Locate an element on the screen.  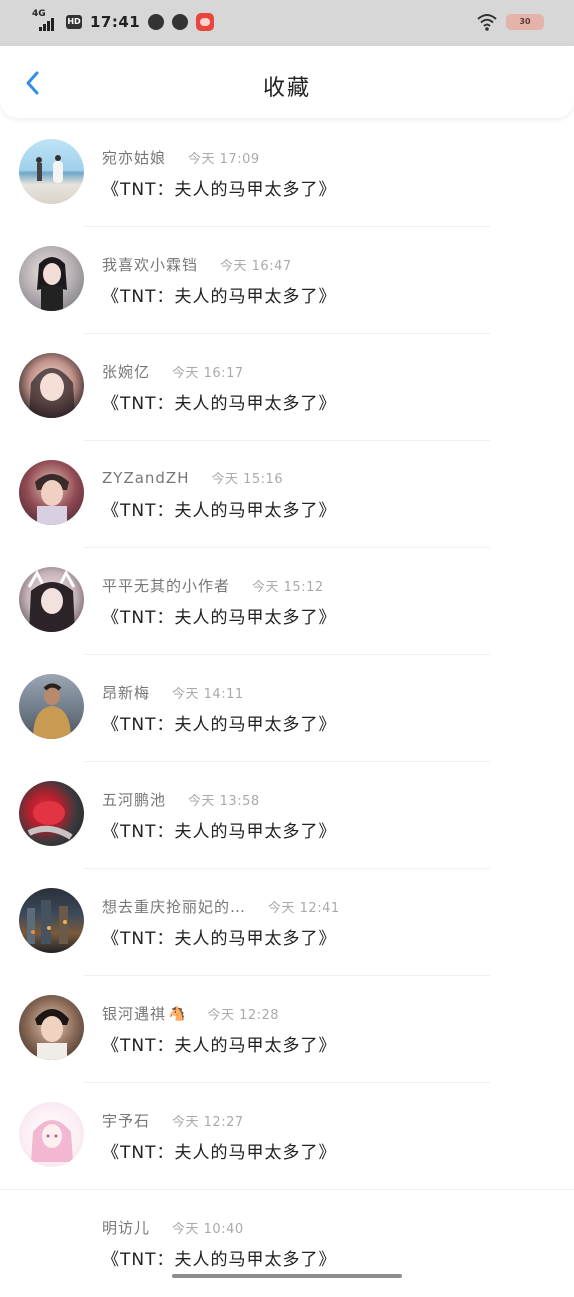
status-bar: 4G HD 17:41 30 is located at coordinates (287, 23).